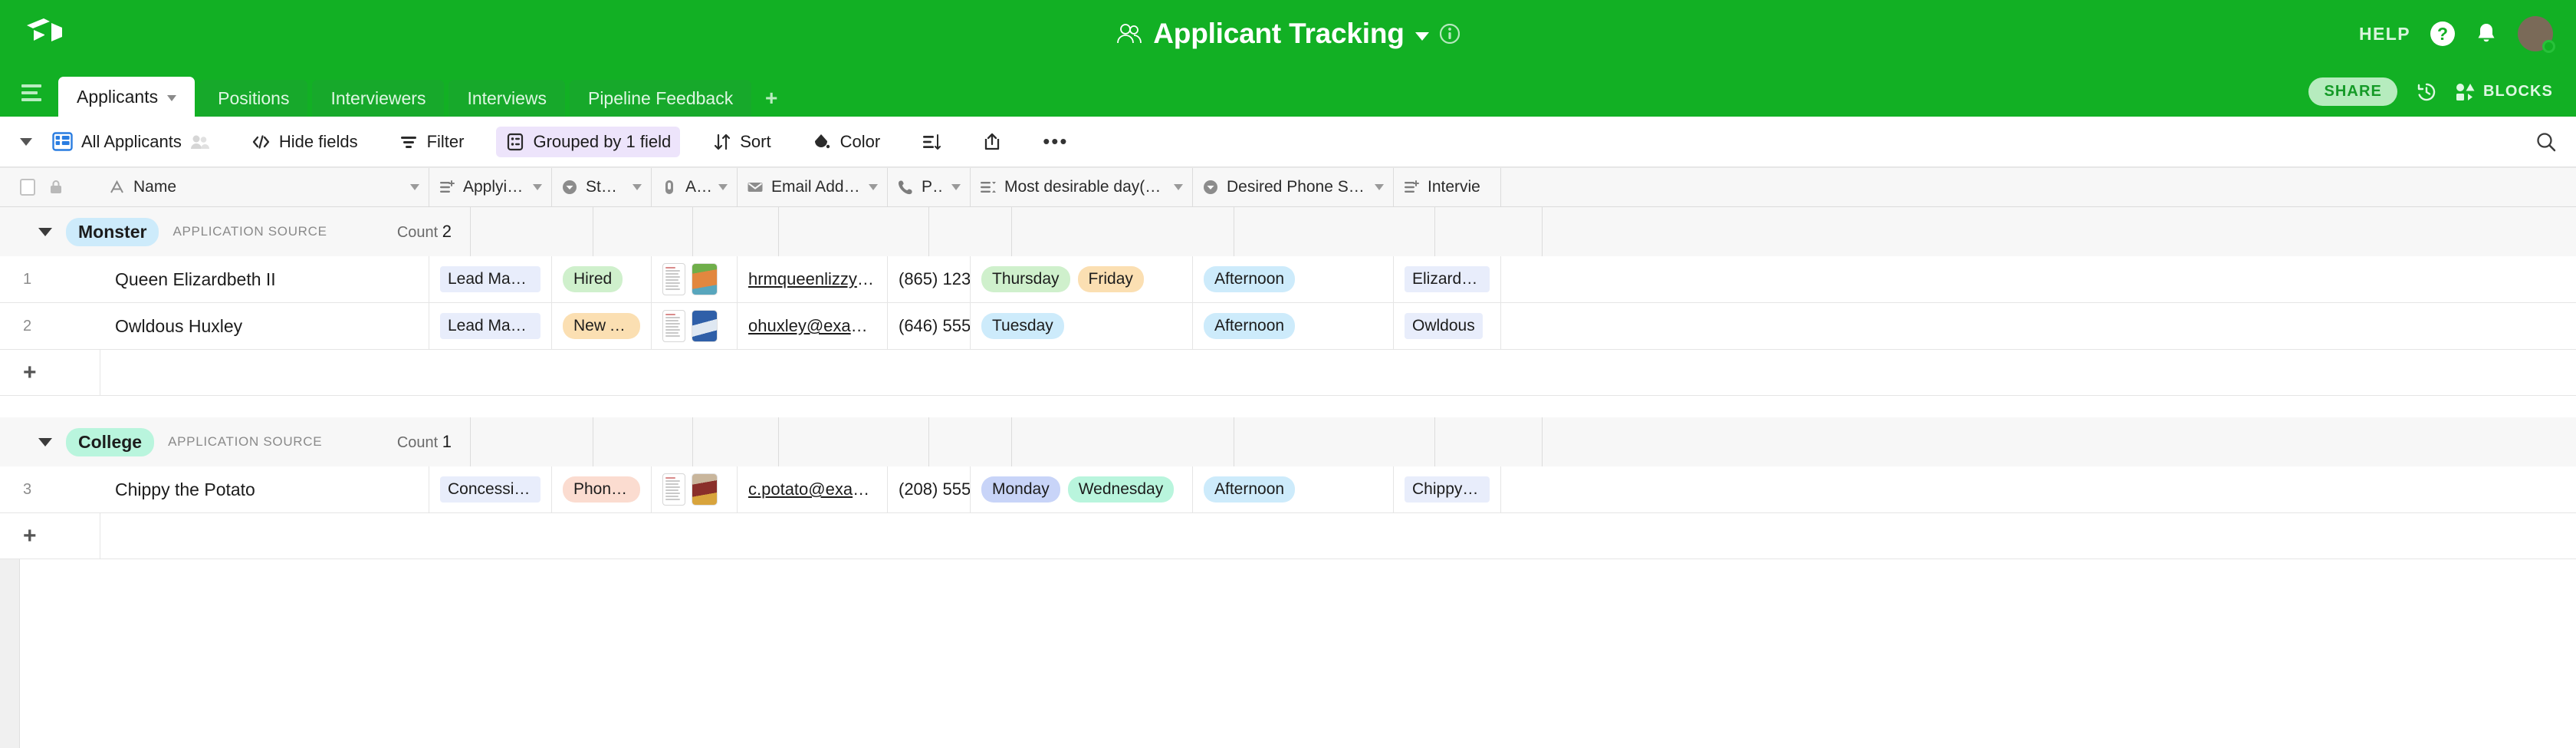  What do you see at coordinates (28, 187) in the screenshot?
I see `select-all-checkbox` at bounding box center [28, 187].